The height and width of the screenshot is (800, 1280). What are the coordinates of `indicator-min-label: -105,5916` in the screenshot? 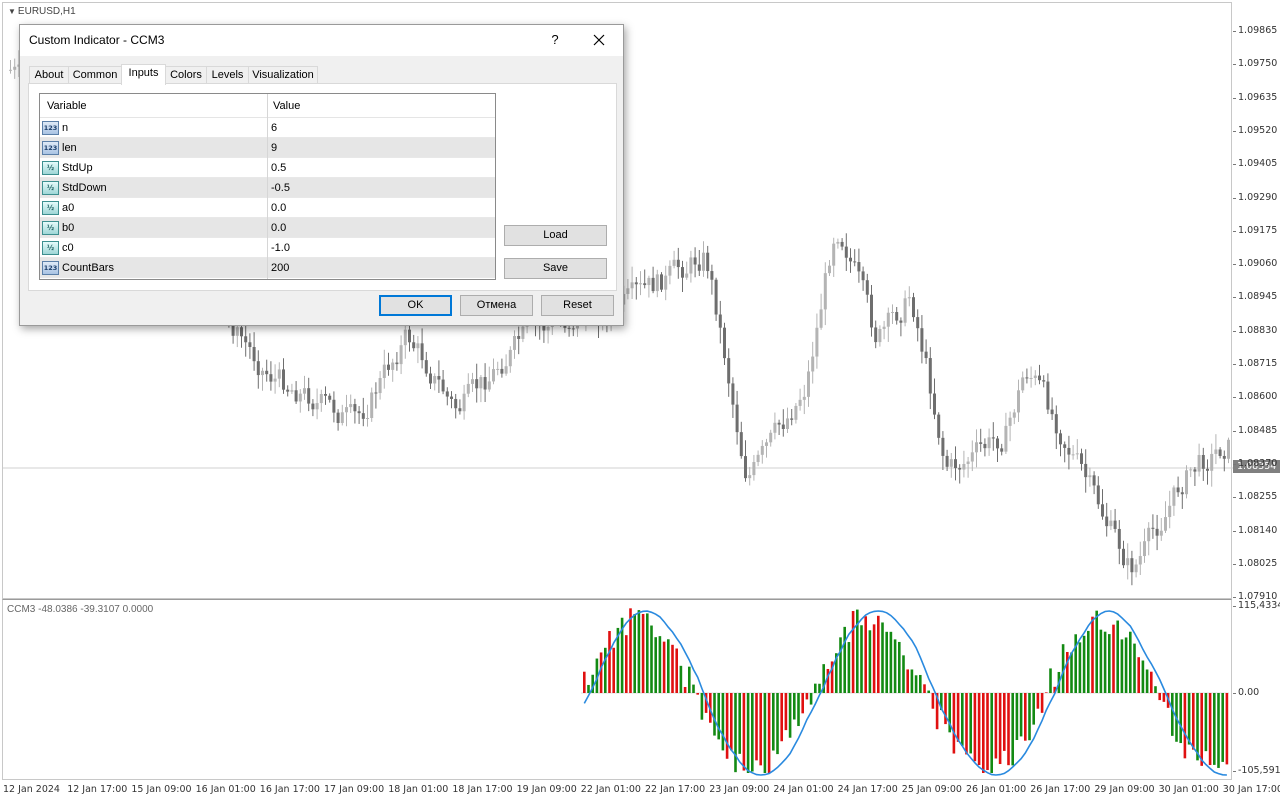 It's located at (1256, 770).